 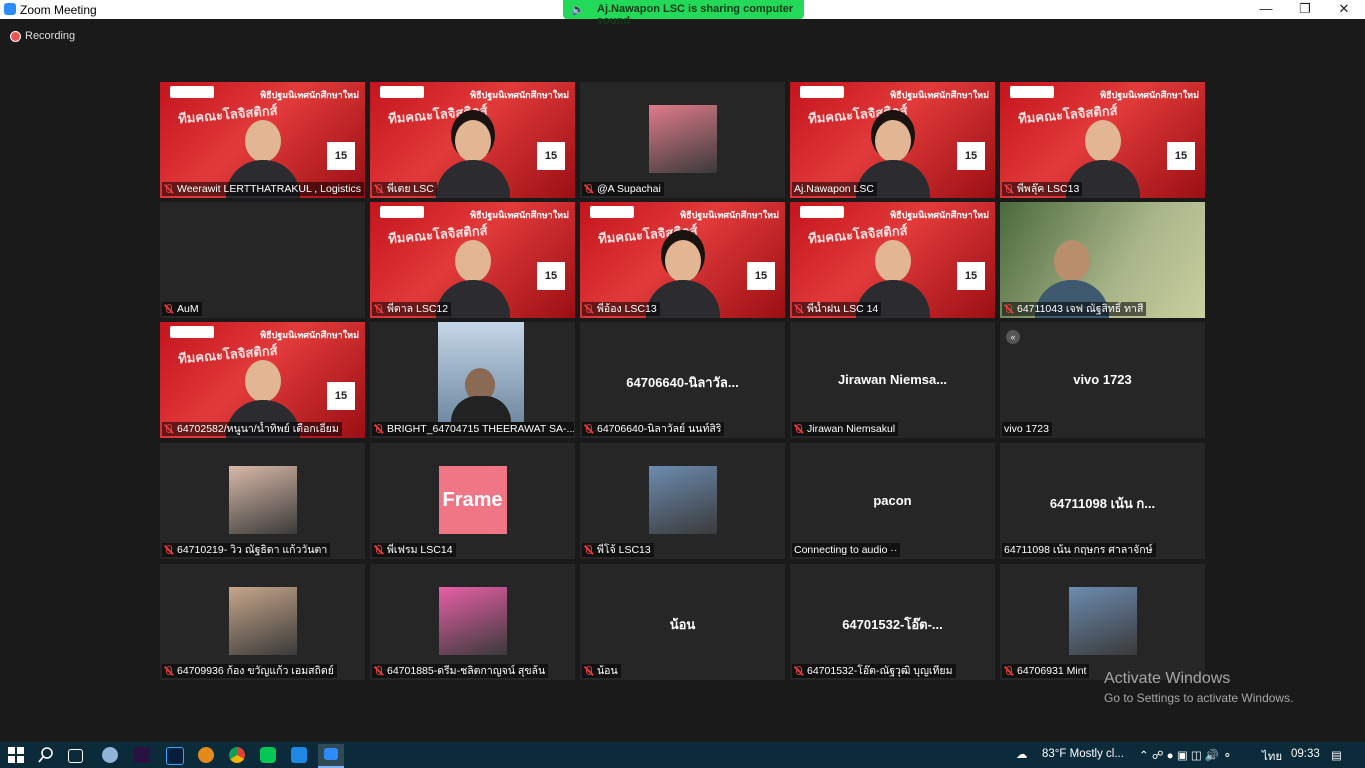 I want to click on participant-tile: 64701885-ดรีม-ชลิตกาญจน์ สุขล้น, so click(x=472, y=622).